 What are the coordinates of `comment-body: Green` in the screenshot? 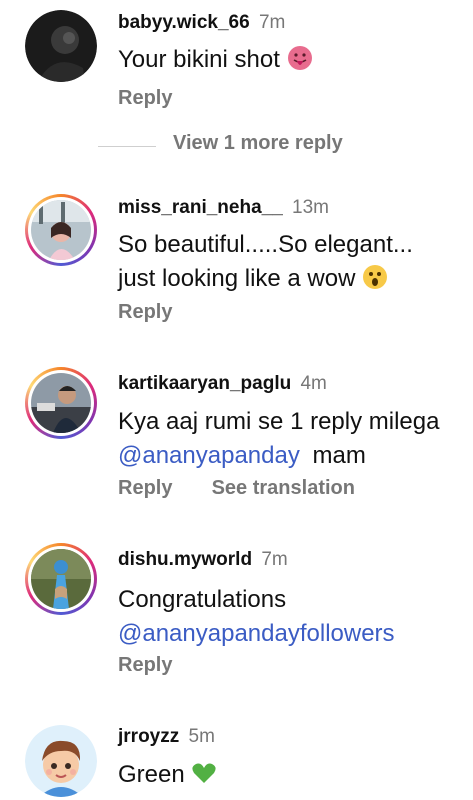 It's located at (151, 774).